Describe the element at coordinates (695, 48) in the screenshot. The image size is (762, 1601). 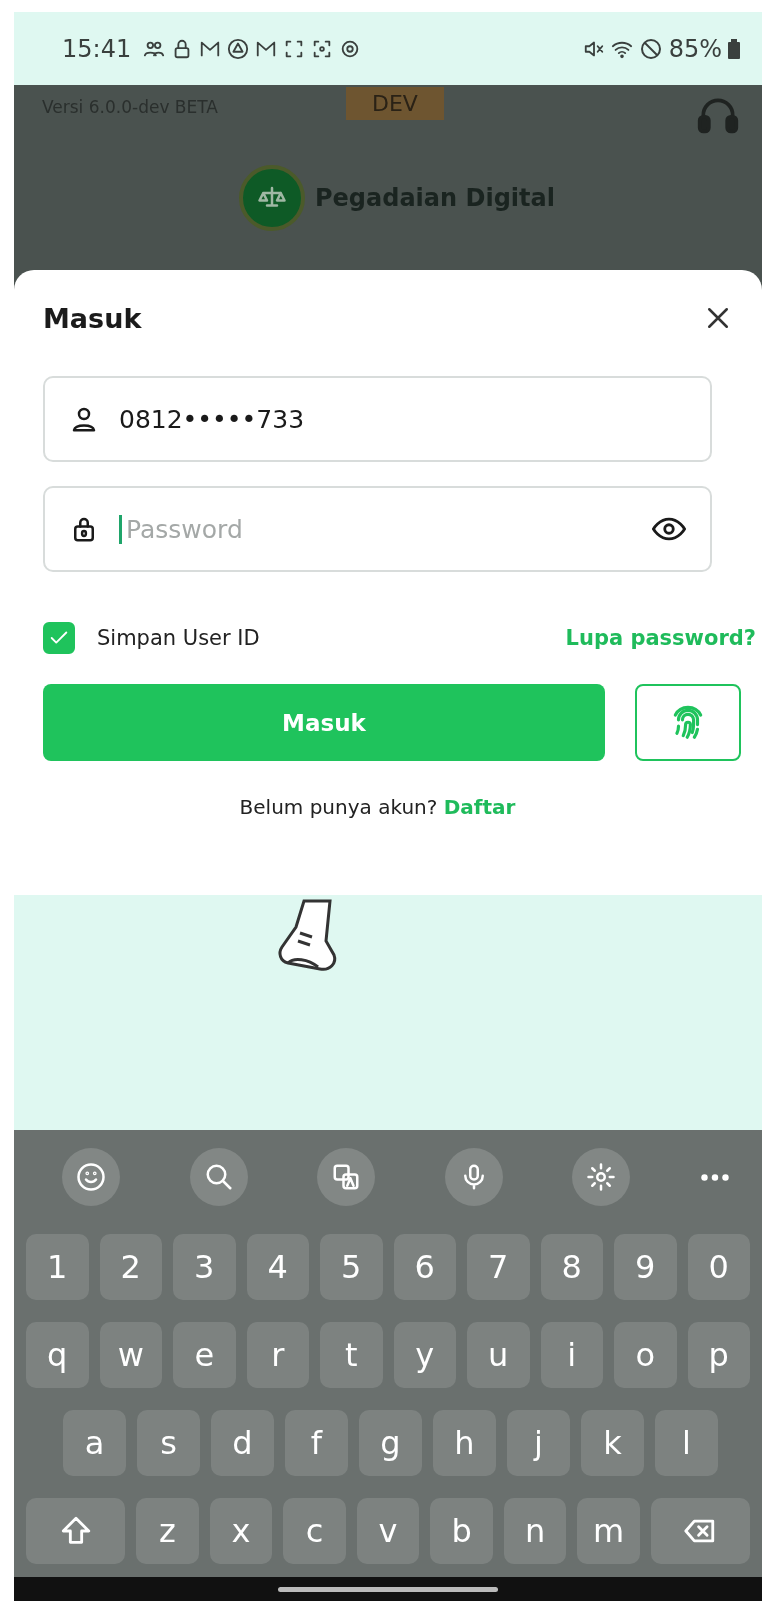
I see `battery-percent: 85%` at that location.